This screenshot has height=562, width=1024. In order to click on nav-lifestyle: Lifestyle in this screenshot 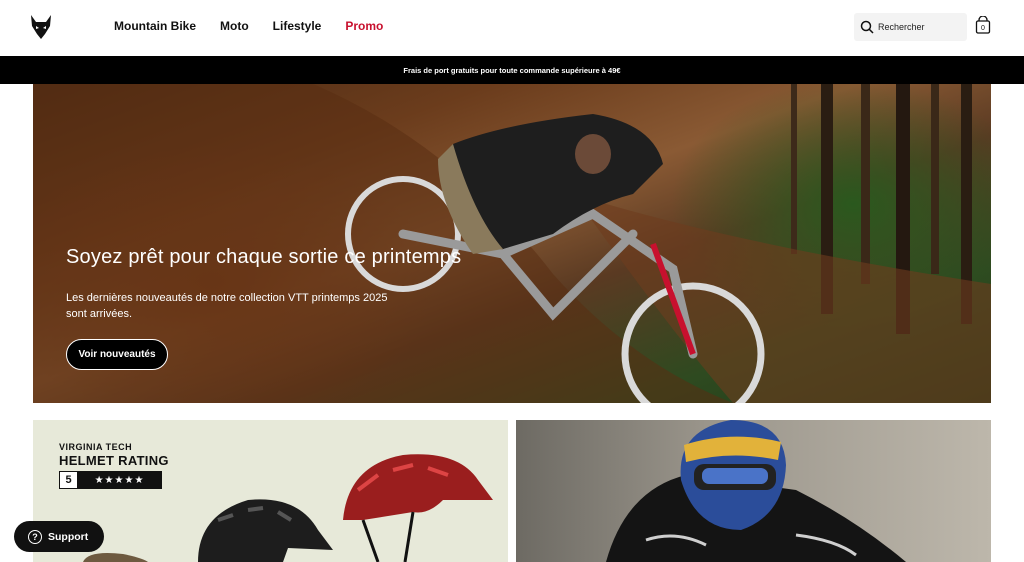, I will do `click(297, 26)`.